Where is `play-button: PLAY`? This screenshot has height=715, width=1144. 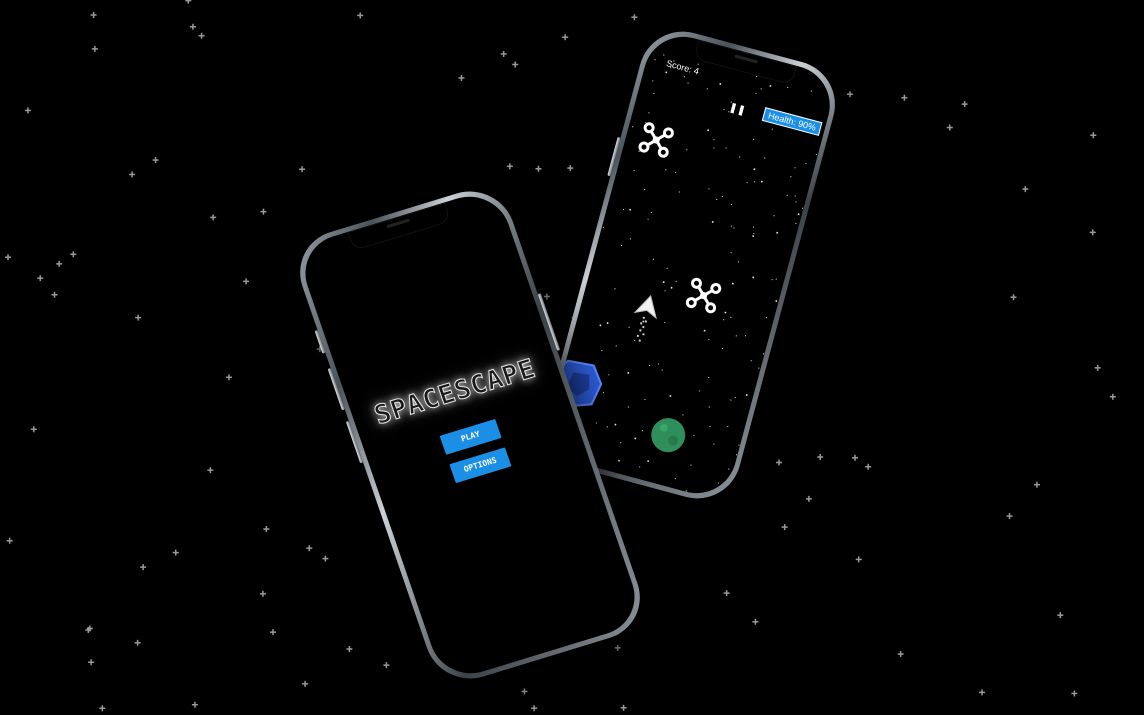 play-button: PLAY is located at coordinates (470, 436).